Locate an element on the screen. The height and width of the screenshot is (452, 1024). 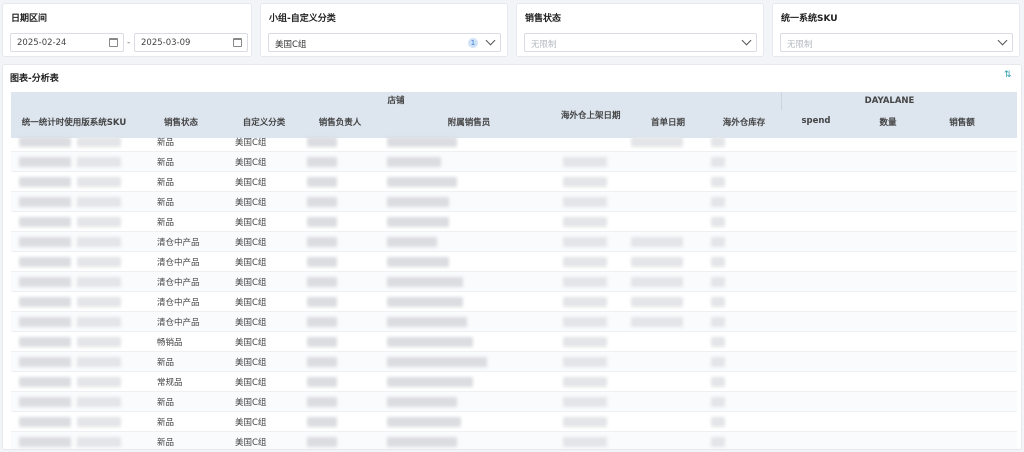
sales-status-placeholder: 无限制 is located at coordinates (544, 45).